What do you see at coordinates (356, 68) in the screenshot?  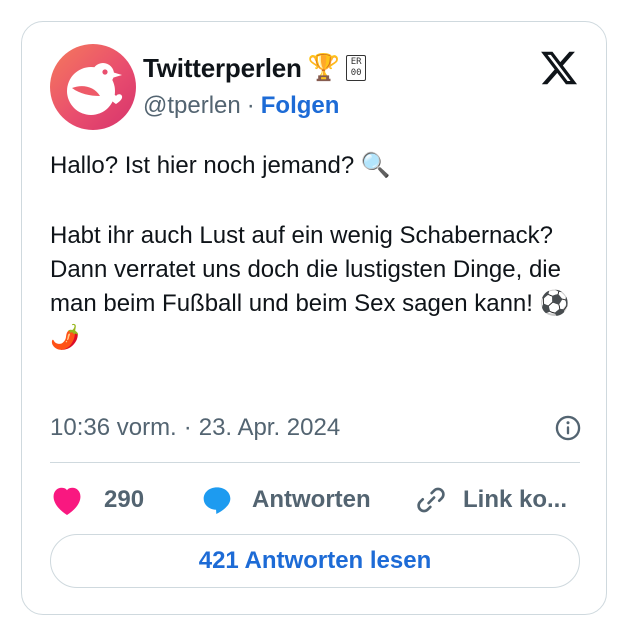 I see `eu-badge-icon: ER 00` at bounding box center [356, 68].